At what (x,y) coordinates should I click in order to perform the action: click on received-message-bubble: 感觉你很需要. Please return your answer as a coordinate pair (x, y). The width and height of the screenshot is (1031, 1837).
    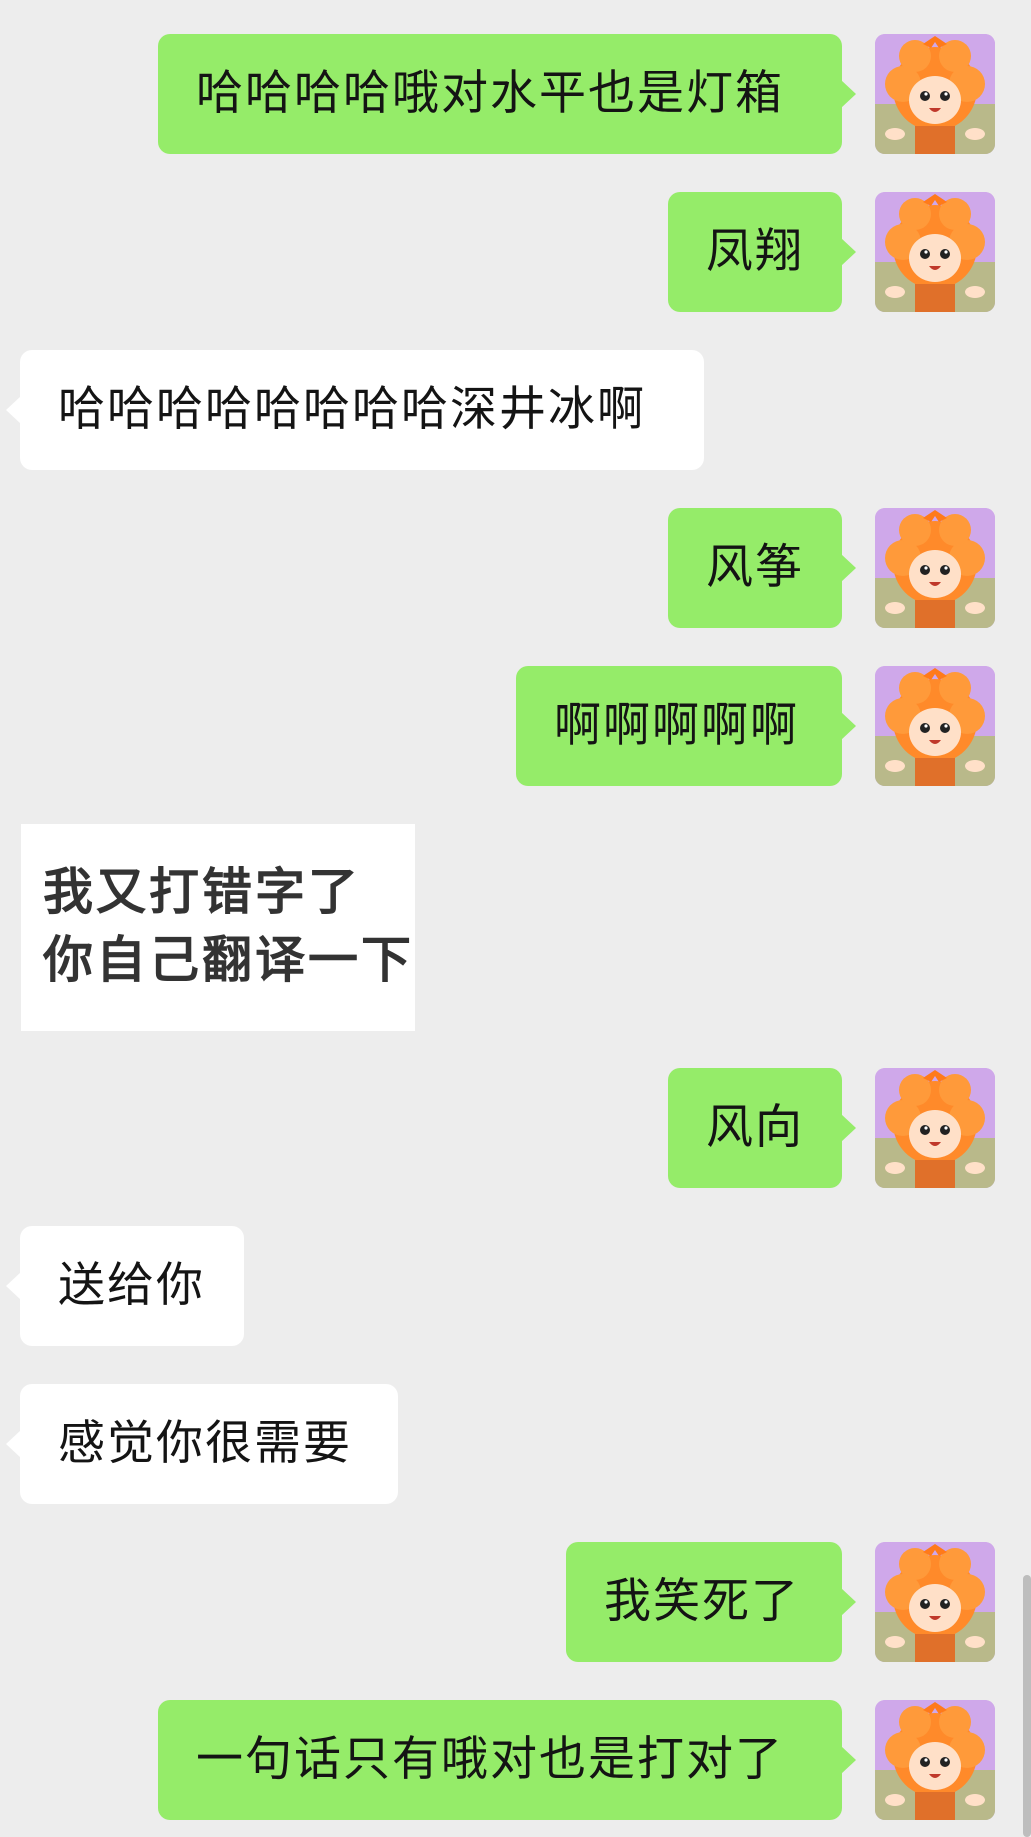
    Looking at the image, I should click on (202, 1444).